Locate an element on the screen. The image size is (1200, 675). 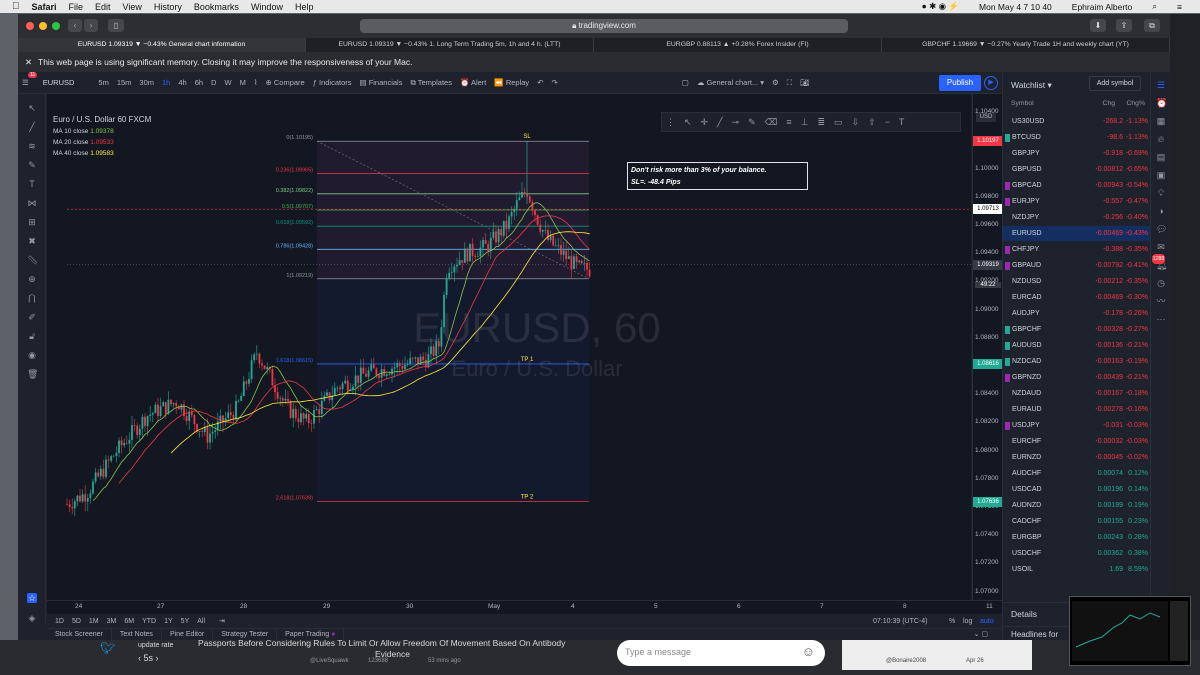
watchlist-row: EURUSD -0.00469 -0.43% is located at coordinates (1077, 234).